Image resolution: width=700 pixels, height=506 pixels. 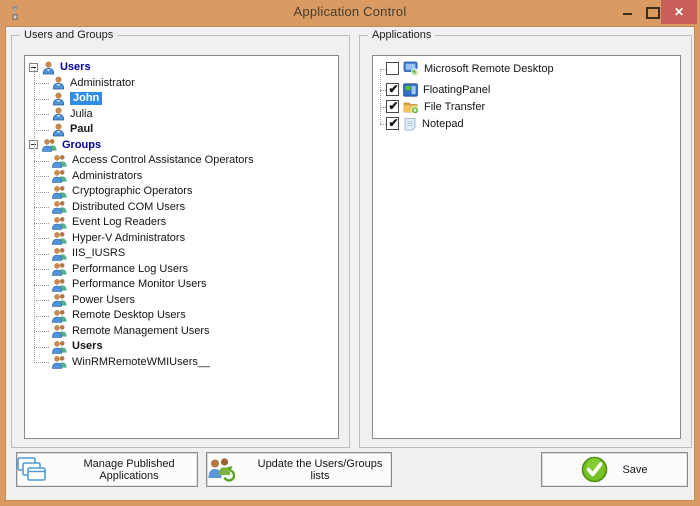 What do you see at coordinates (652, 12) in the screenshot?
I see `maximize-button` at bounding box center [652, 12].